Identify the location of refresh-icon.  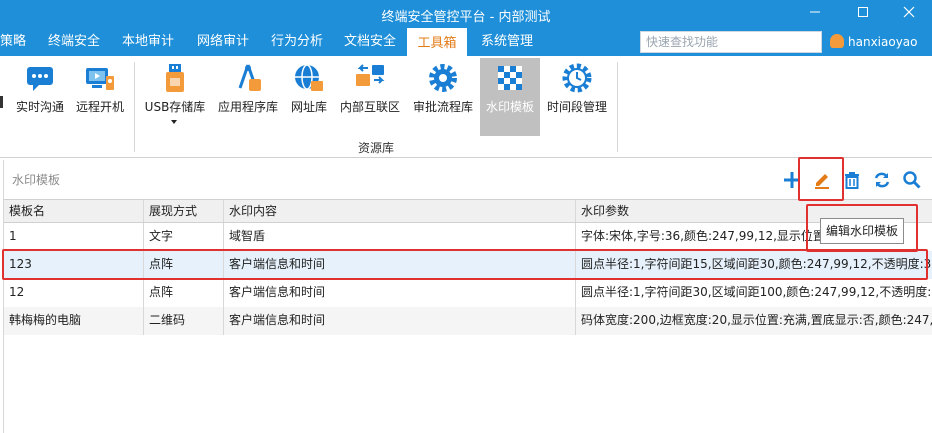
(882, 180).